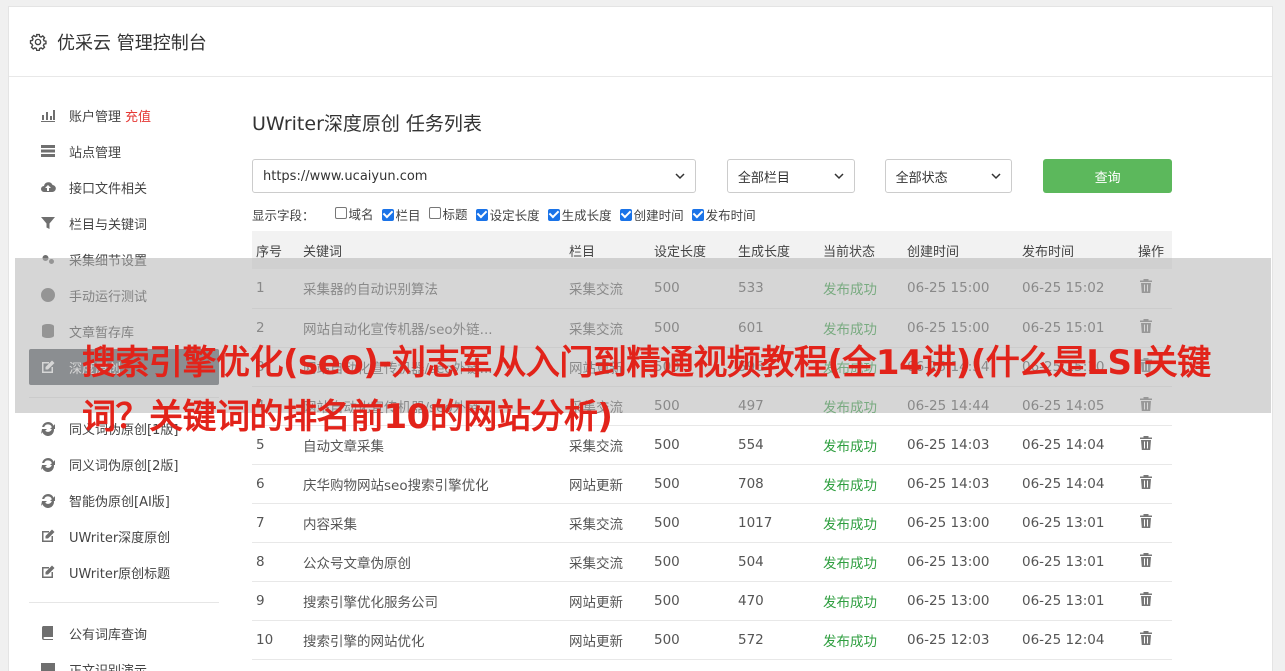  Describe the element at coordinates (367, 124) in the screenshot. I see `page-title: UWriter深度原创 任务列表` at that location.